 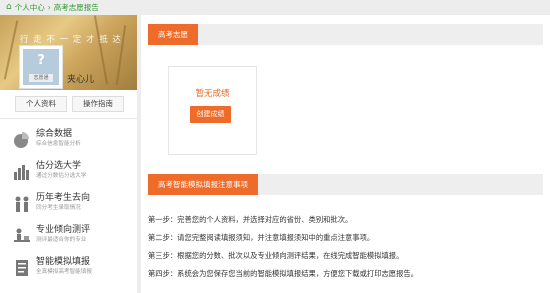 What do you see at coordinates (21, 172) in the screenshot?
I see `bar-chart-icon` at bounding box center [21, 172].